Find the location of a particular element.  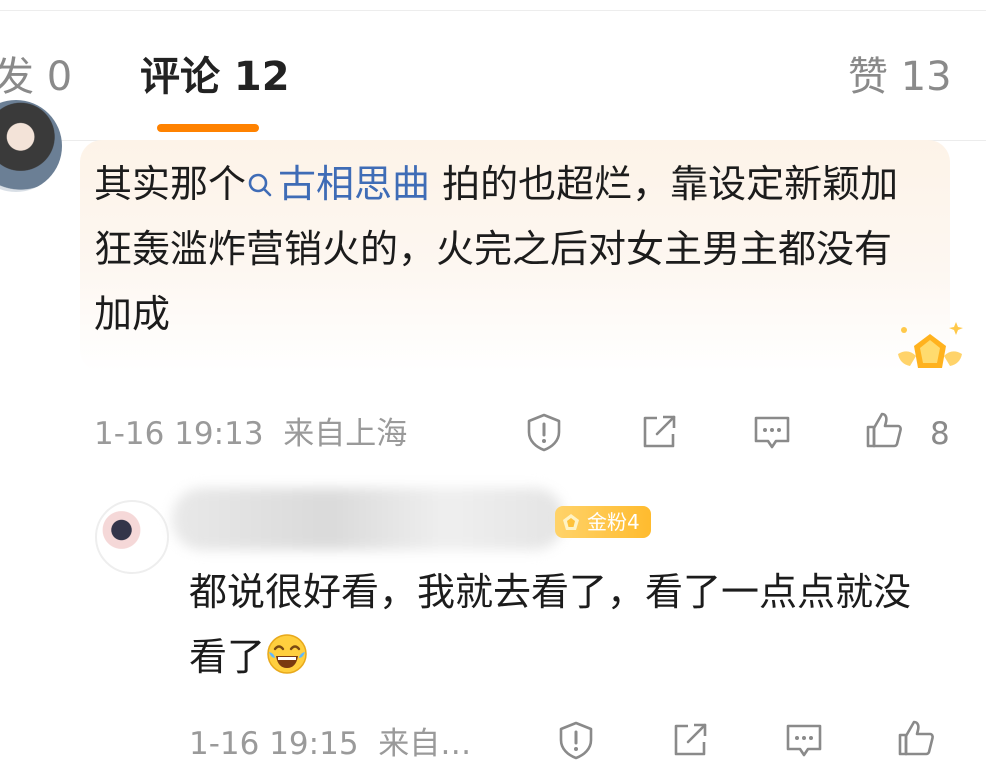

top-divider is located at coordinates (493, 10).